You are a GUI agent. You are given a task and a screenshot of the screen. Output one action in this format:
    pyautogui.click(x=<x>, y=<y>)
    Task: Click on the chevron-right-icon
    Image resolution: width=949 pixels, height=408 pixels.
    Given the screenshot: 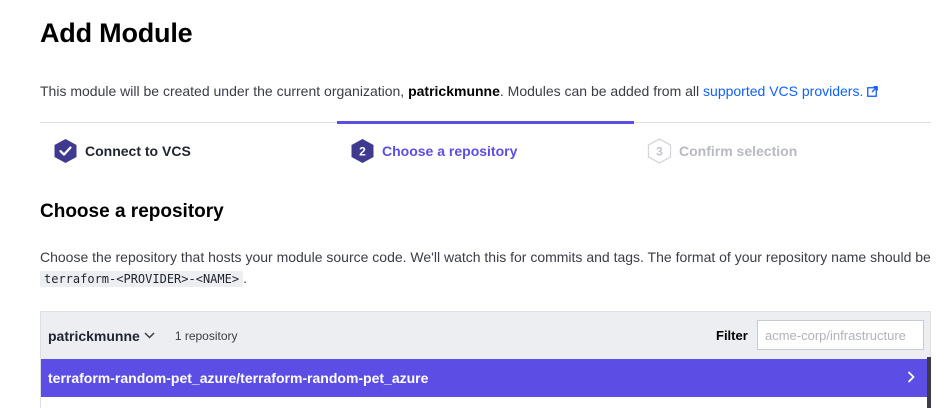 What is the action you would take?
    pyautogui.click(x=911, y=377)
    